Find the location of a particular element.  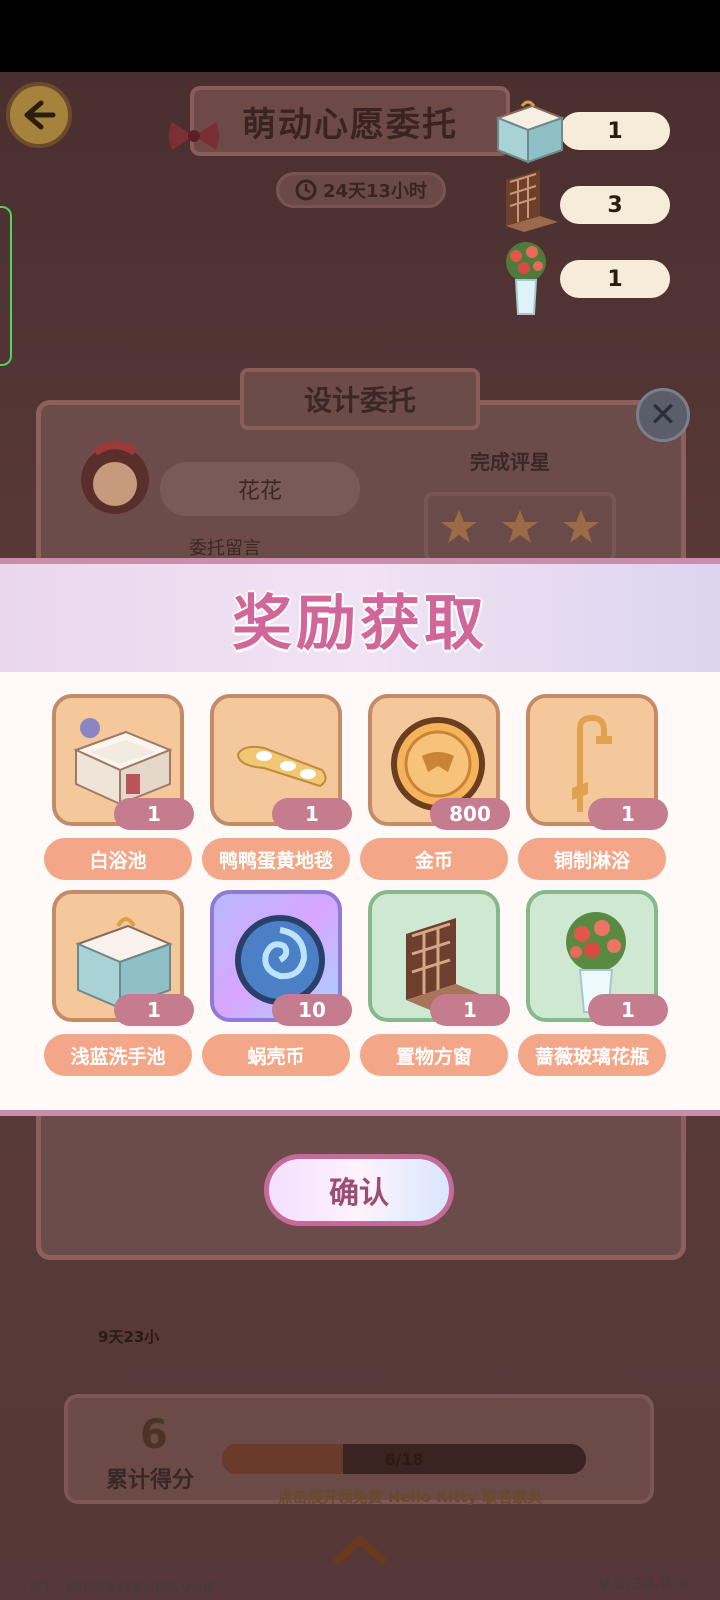

event-title-banner: 萌动心愿委托 is located at coordinates (350, 121).